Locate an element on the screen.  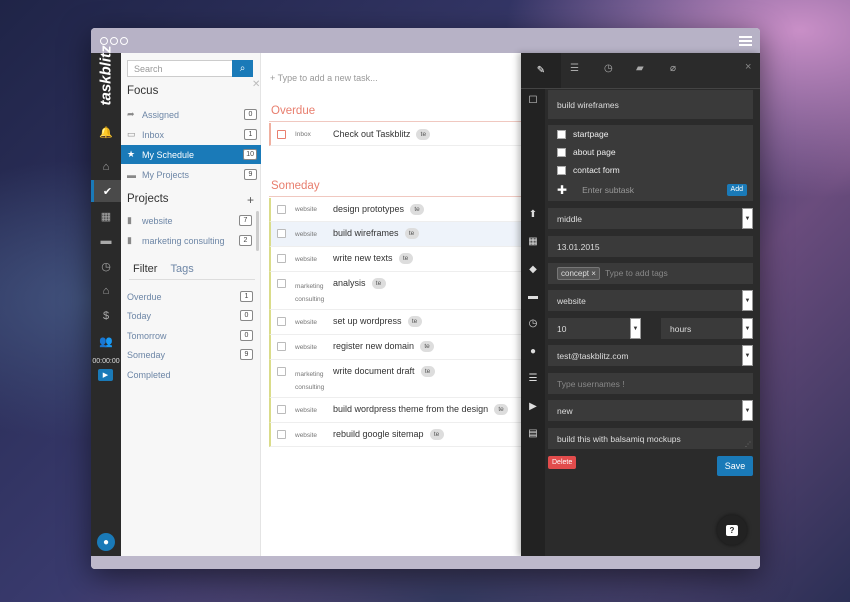
sidebar-item-project-website: ▮ website 7 is located at coordinates (191, 220).